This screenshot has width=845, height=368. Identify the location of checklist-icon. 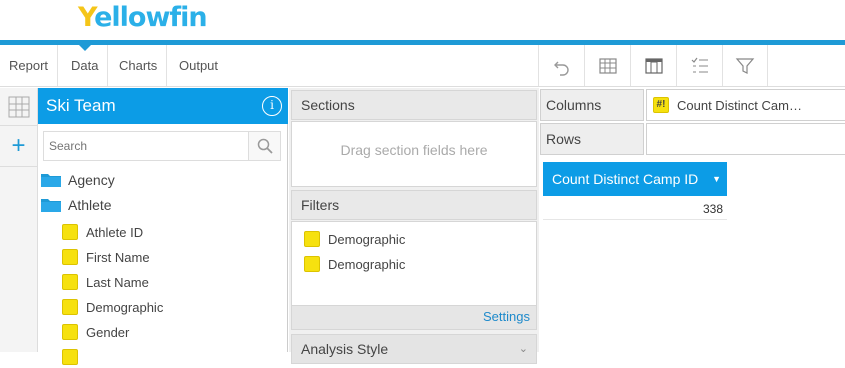
(699, 64).